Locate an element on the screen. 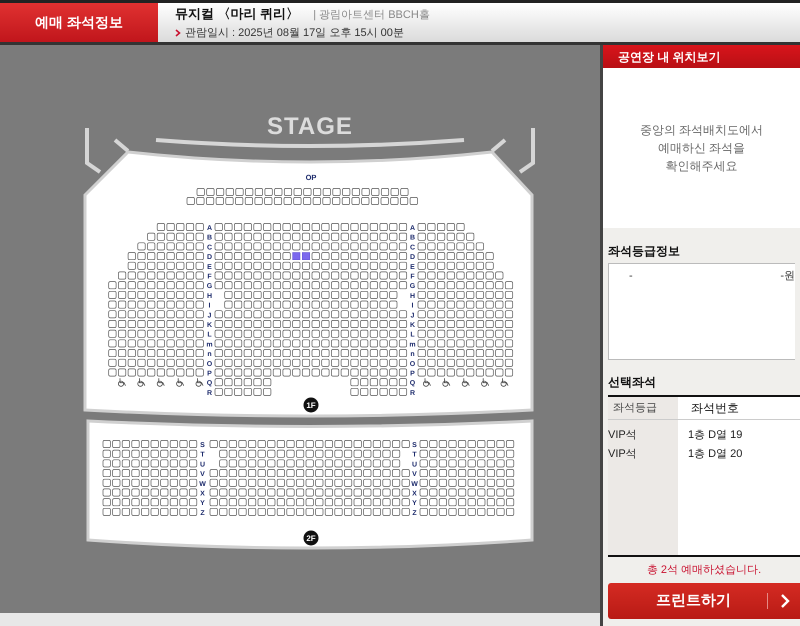 This screenshot has width=800, height=626. floor-badge: 1F is located at coordinates (311, 405).